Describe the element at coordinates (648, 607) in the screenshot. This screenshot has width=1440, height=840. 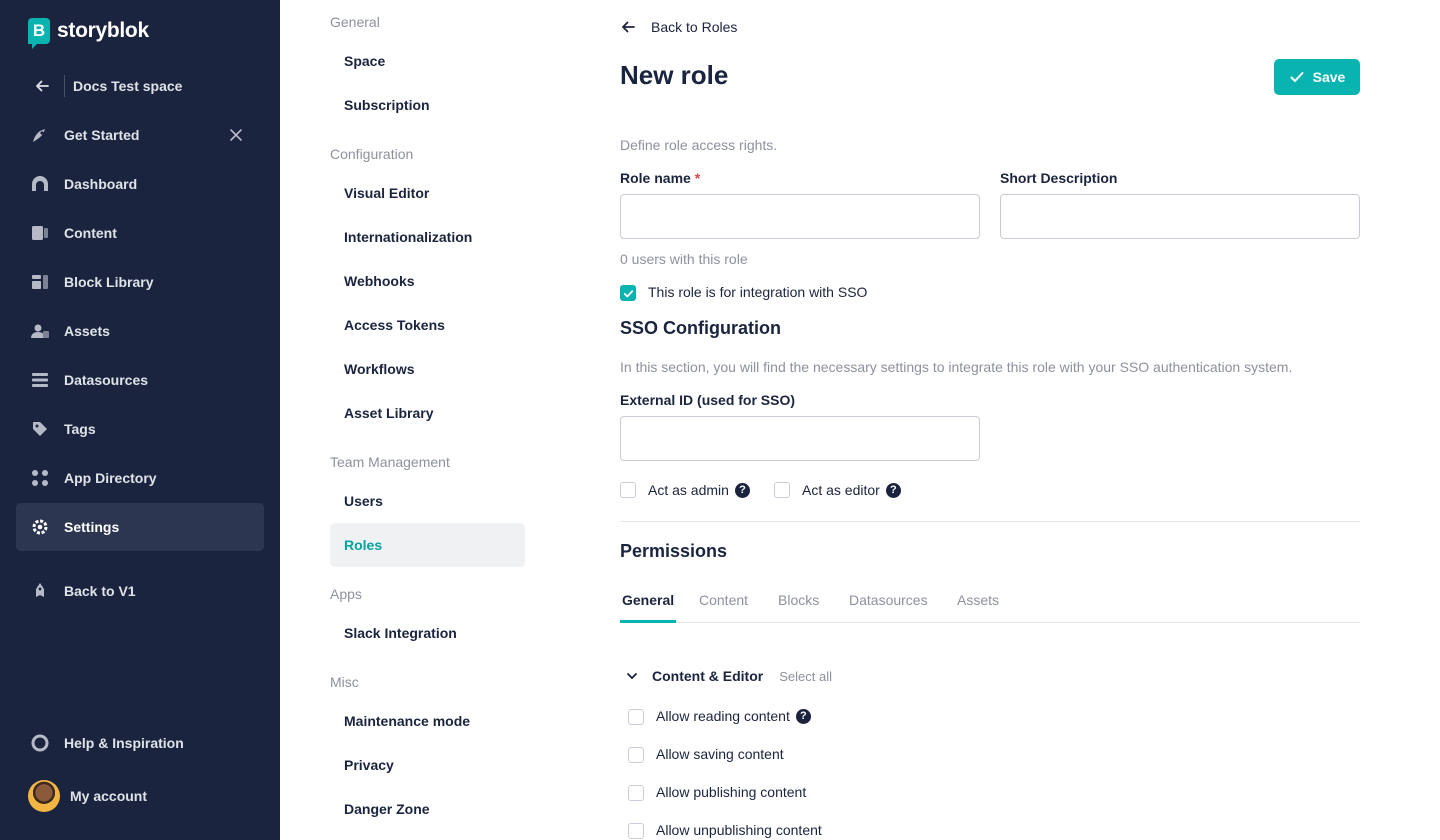
I see `tab-general: General` at that location.